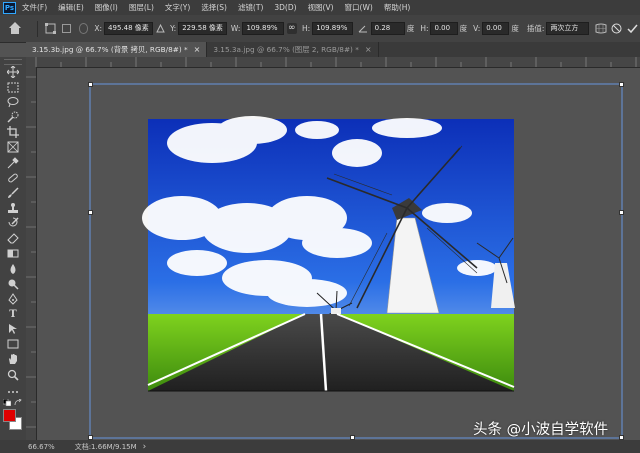 The image size is (640, 453). I want to click on h-field: 109.89%, so click(333, 28).